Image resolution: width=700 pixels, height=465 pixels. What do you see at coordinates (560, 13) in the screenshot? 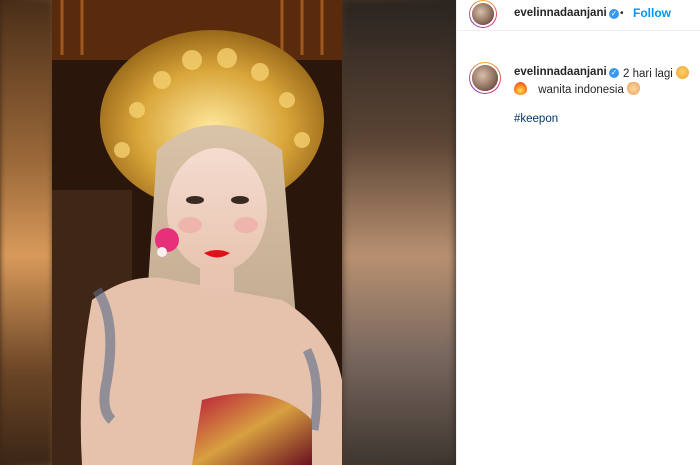
I see `author-username: evelinnadaanjani` at bounding box center [560, 13].